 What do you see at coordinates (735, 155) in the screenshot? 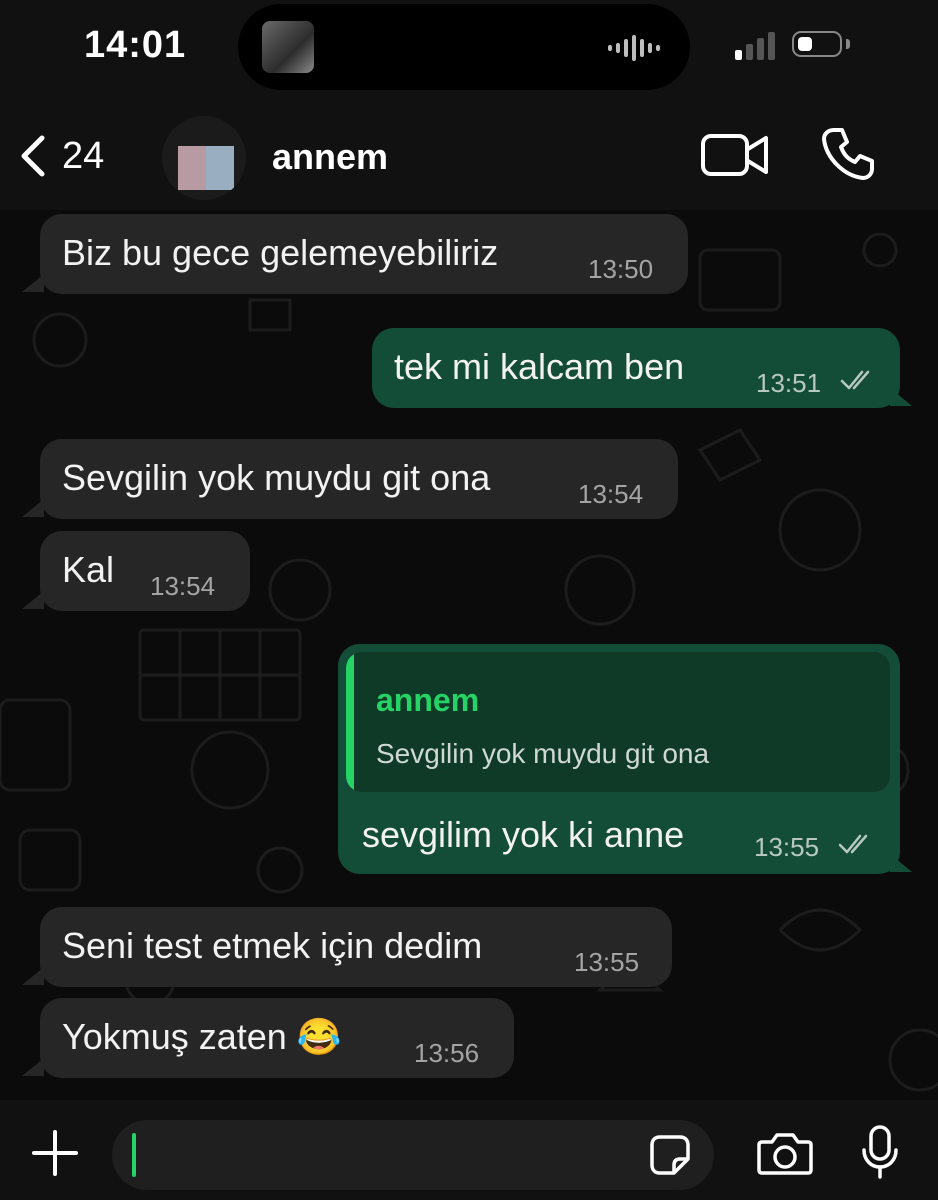
I see `video-call-icon` at bounding box center [735, 155].